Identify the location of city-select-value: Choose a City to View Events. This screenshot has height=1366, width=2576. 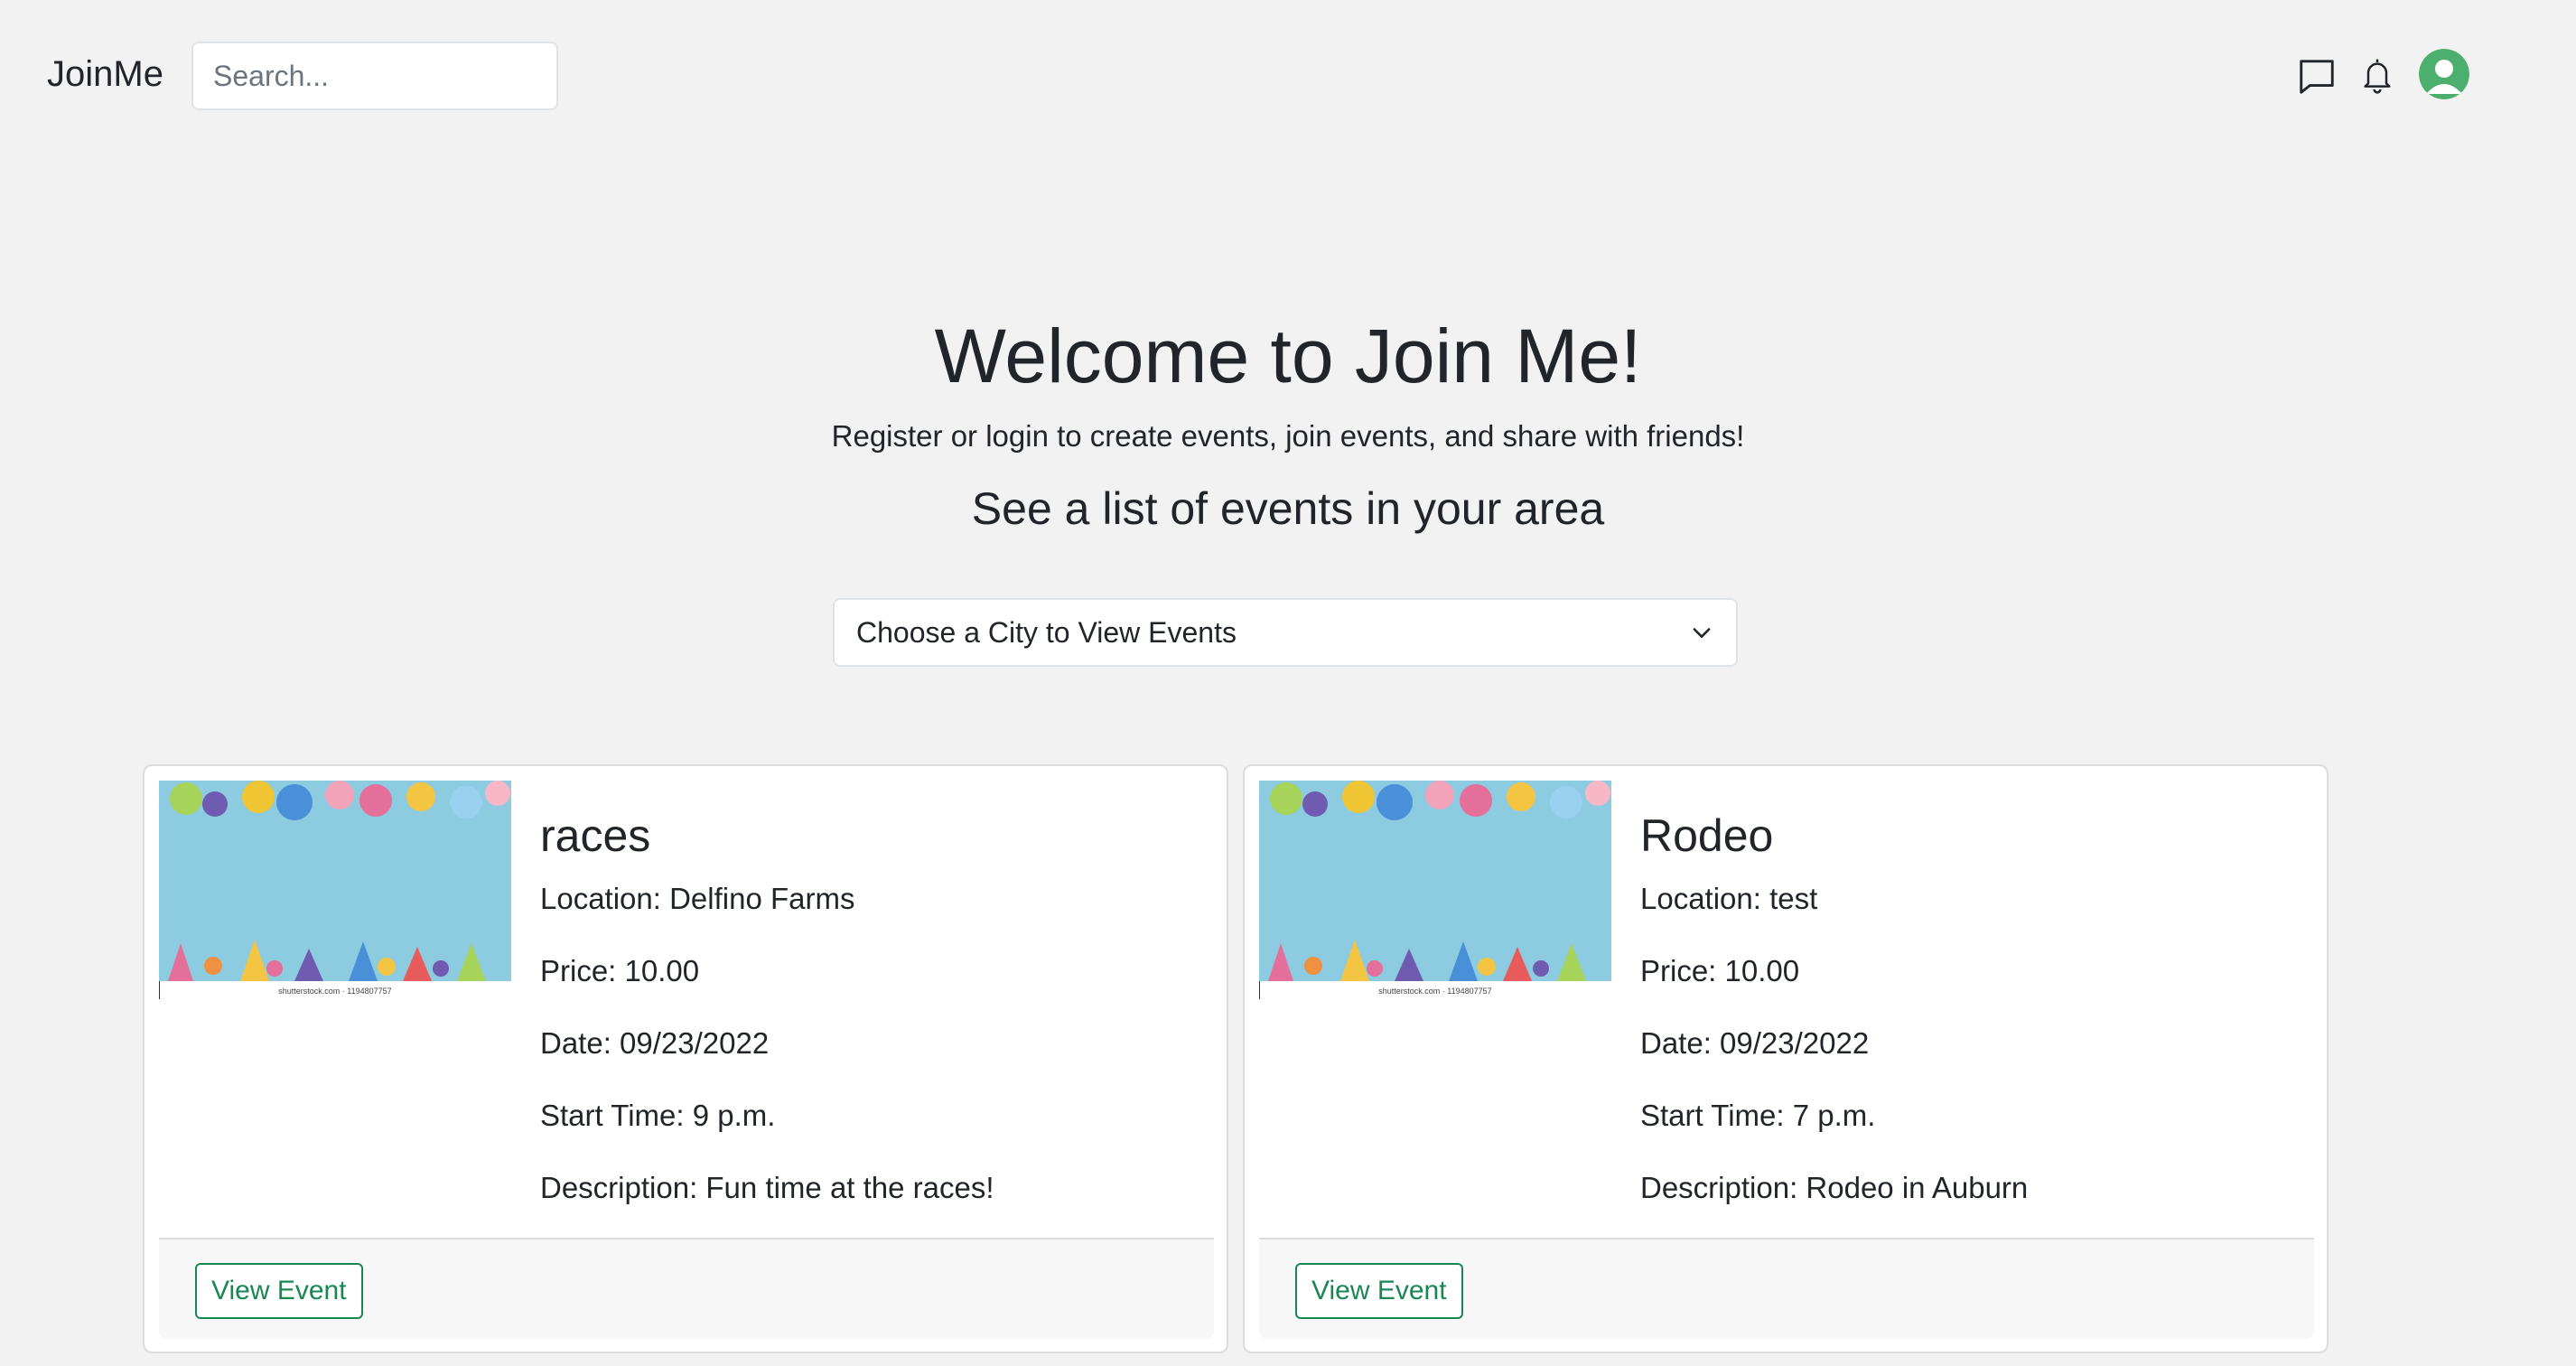
(1046, 632).